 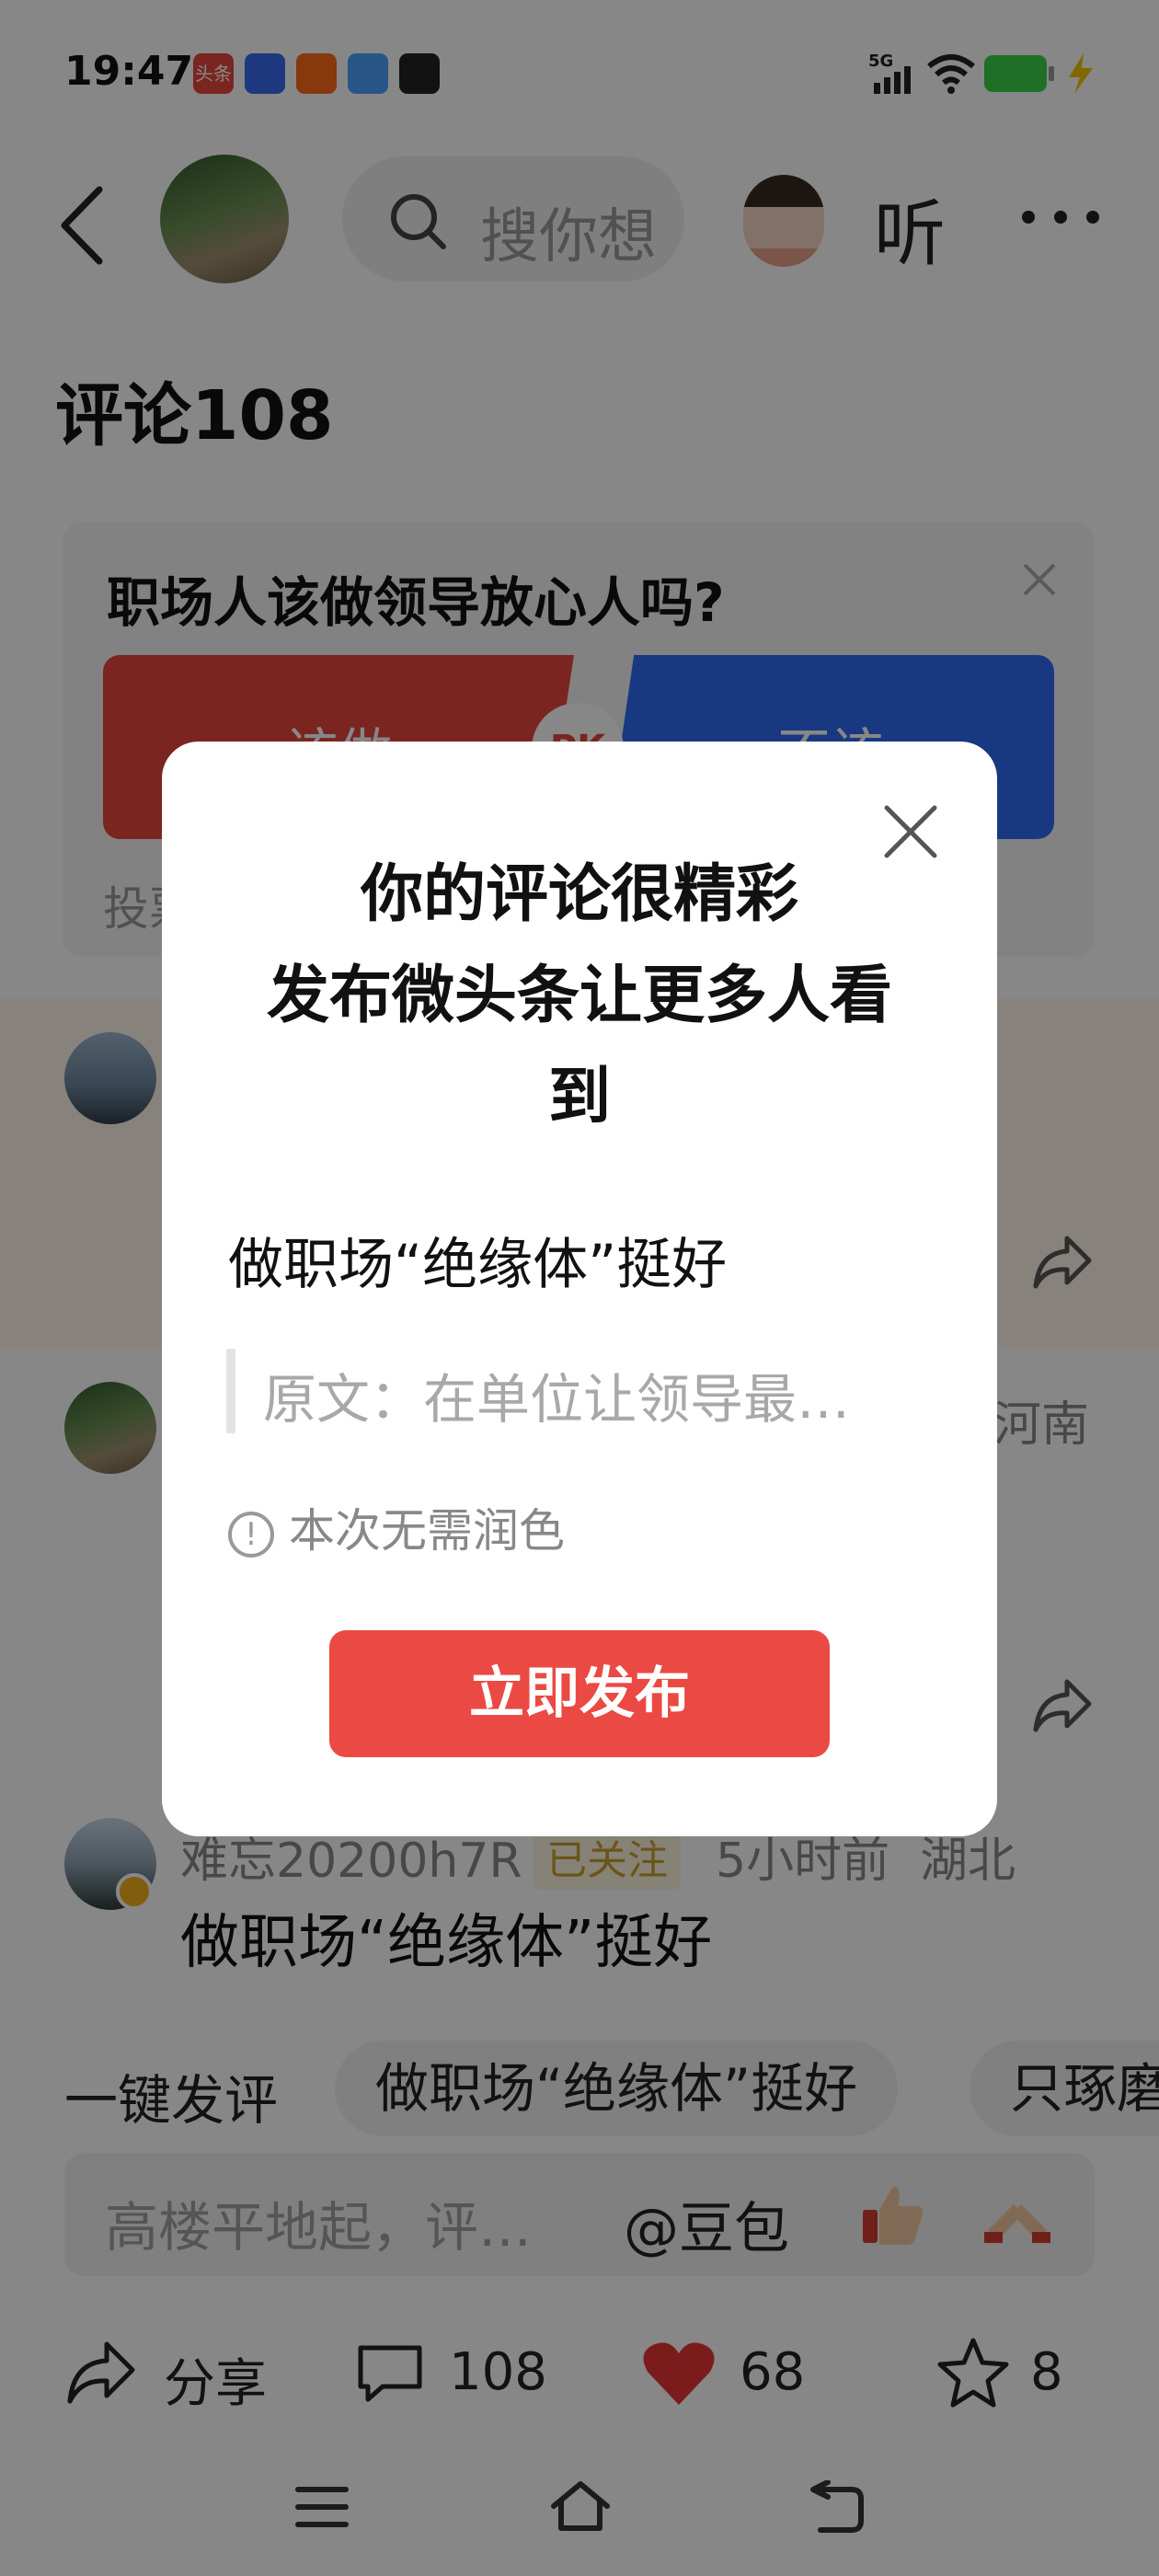 What do you see at coordinates (427, 1531) in the screenshot?
I see `polish-hint-text: 本次无需润色` at bounding box center [427, 1531].